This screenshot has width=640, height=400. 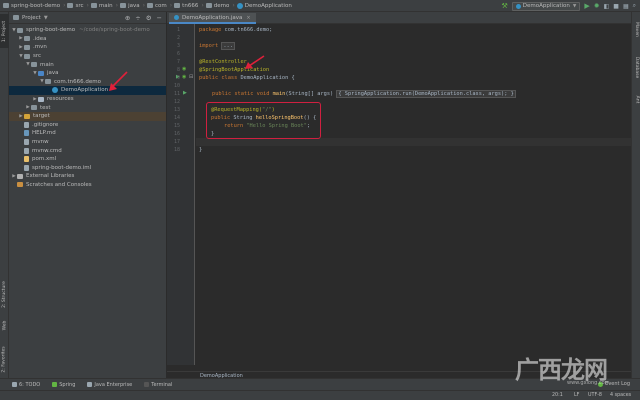 What do you see at coordinates (185, 93) in the screenshot?
I see `run-main-icon: ▶` at bounding box center [185, 93].